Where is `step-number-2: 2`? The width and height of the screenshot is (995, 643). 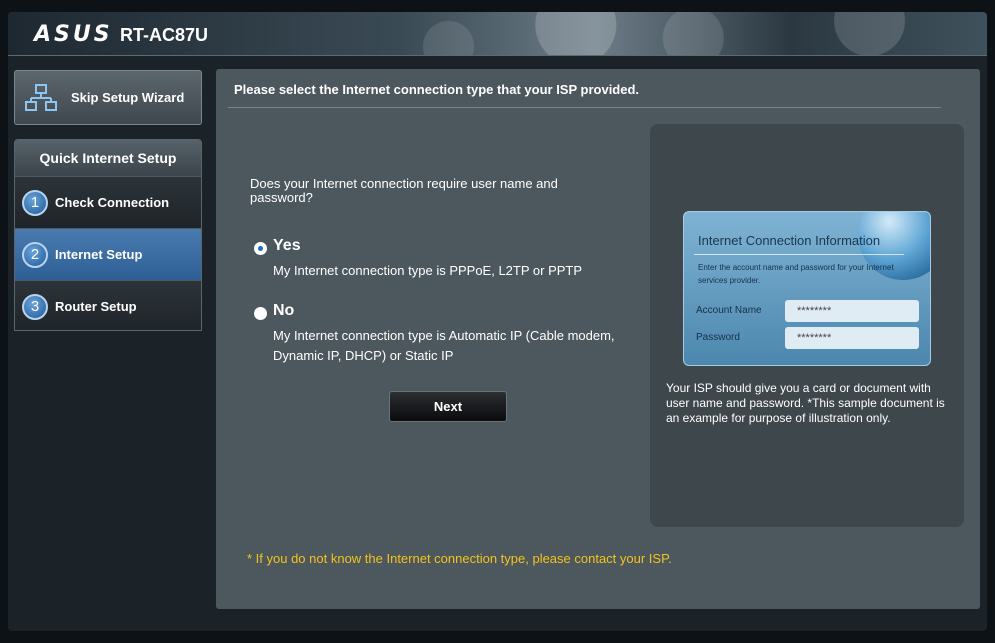 step-number-2: 2 is located at coordinates (35, 254).